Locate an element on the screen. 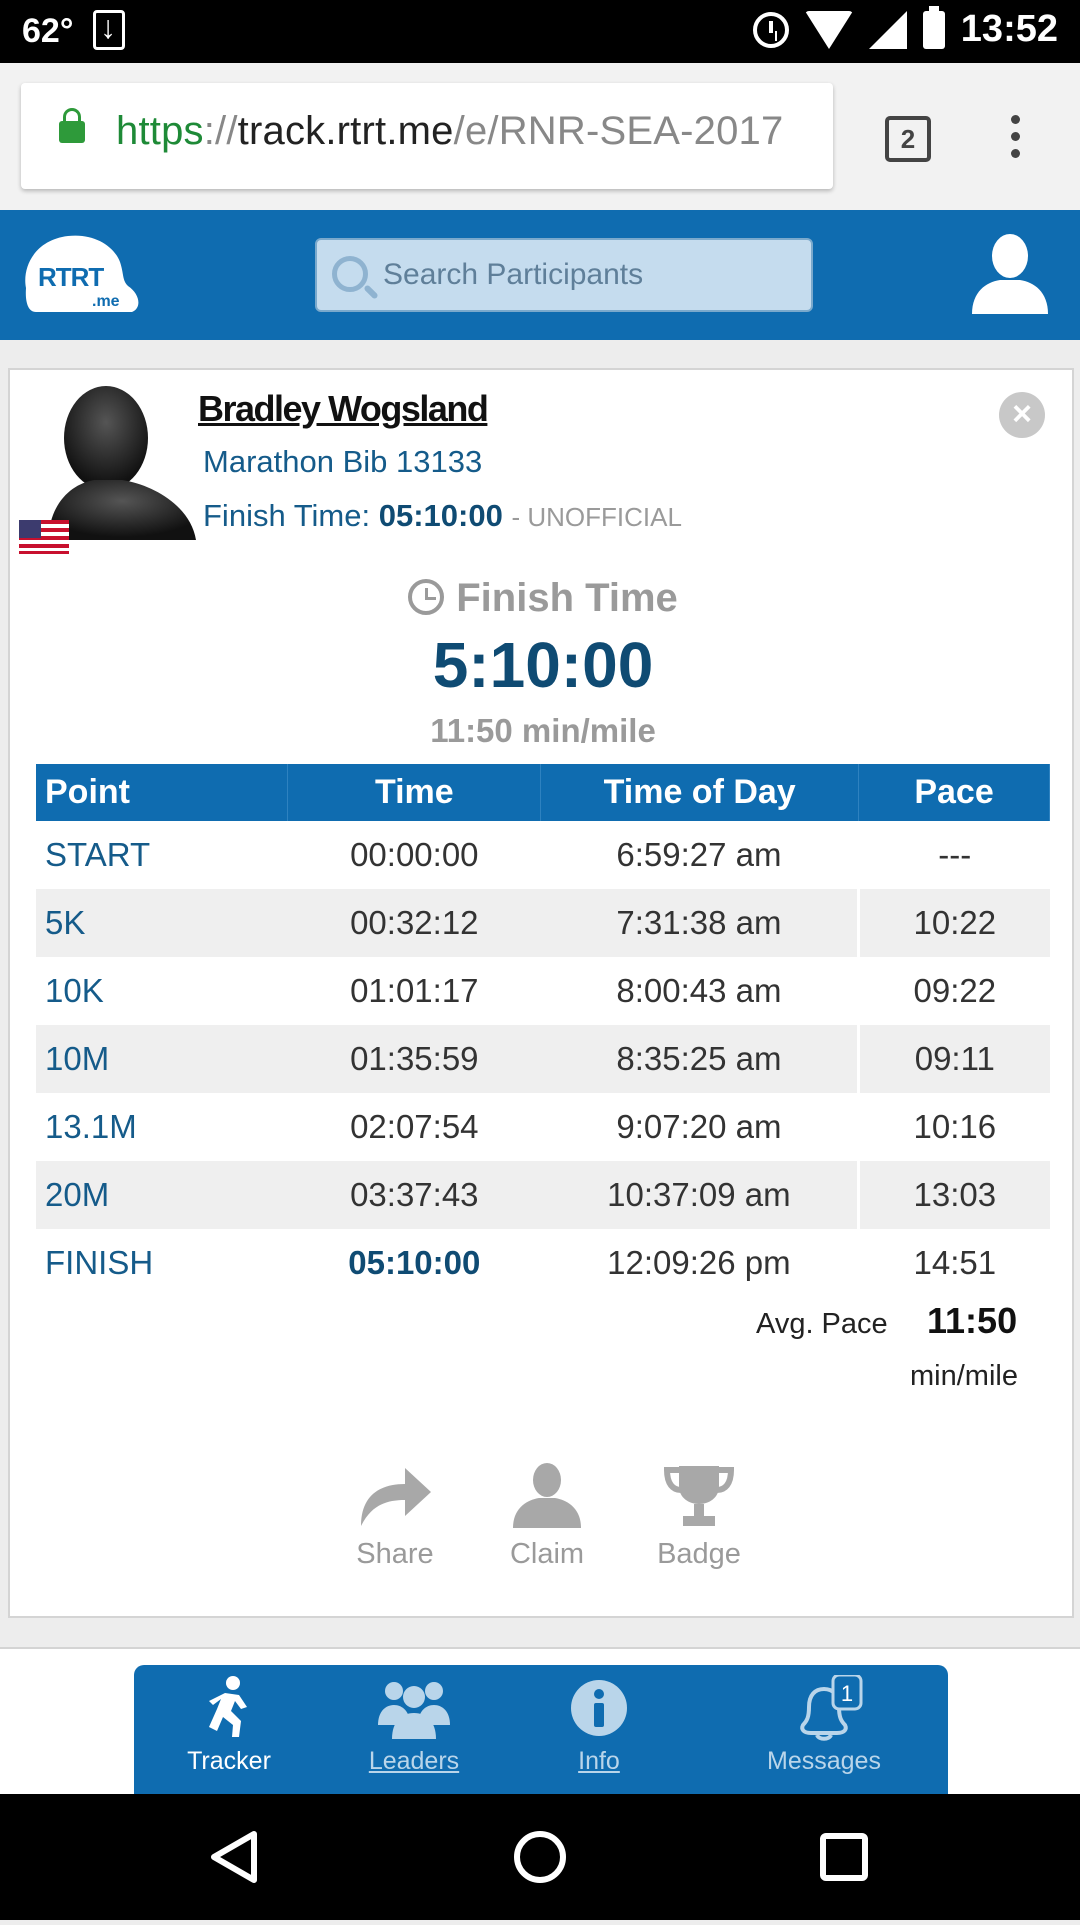  finish-time-line: Finish Time: 05:10:00 - UNOFFICIAL is located at coordinates (442, 516).